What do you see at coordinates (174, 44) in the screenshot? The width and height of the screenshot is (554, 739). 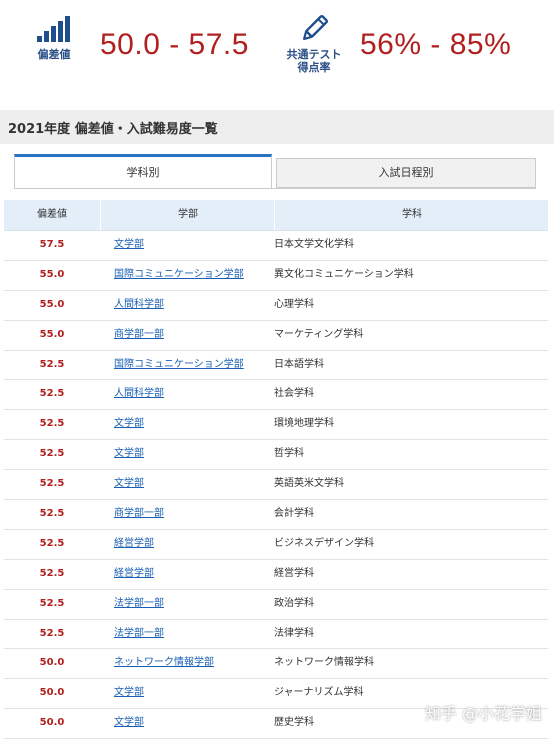 I see `deviation-range-value: 50.0 - 57.5` at bounding box center [174, 44].